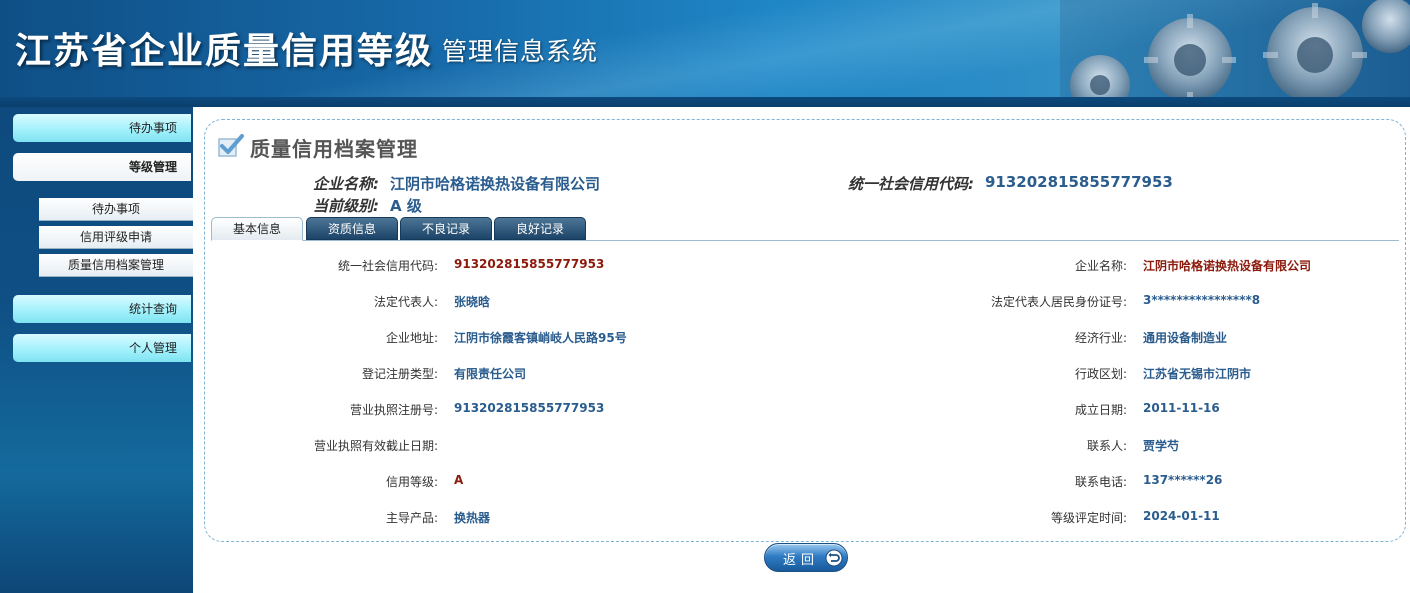 The image size is (1410, 593). Describe the element at coordinates (1100, 266) in the screenshot. I see `field-label: 企业名称:` at that location.